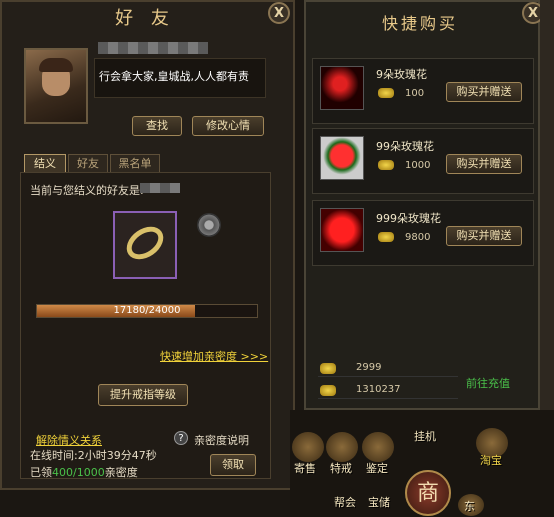 This screenshot has width=554, height=517. I want to click on edit-mood-button: 修改心情, so click(228, 126).